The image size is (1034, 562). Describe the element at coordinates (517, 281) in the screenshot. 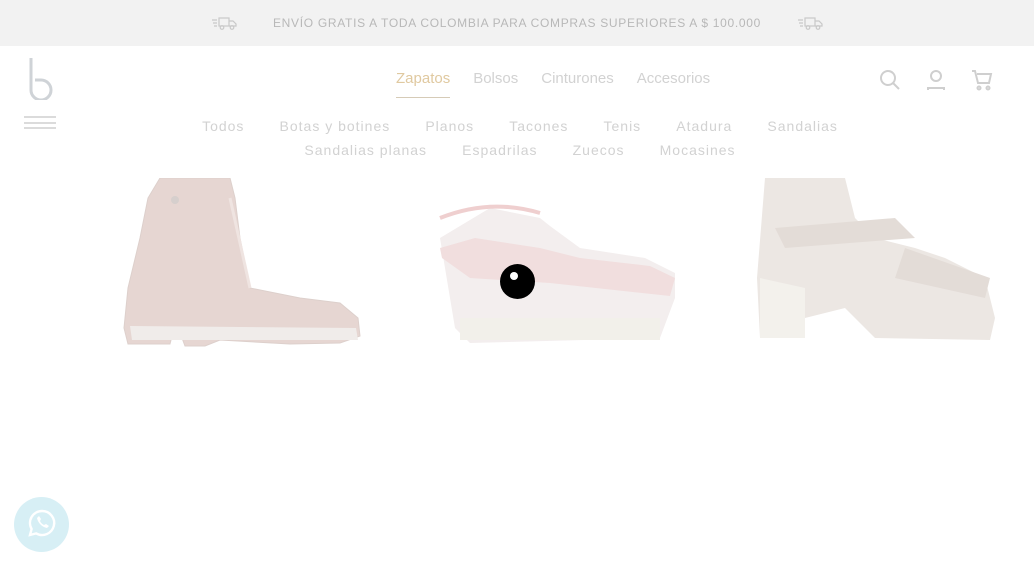

I see `cursor-indicator` at that location.